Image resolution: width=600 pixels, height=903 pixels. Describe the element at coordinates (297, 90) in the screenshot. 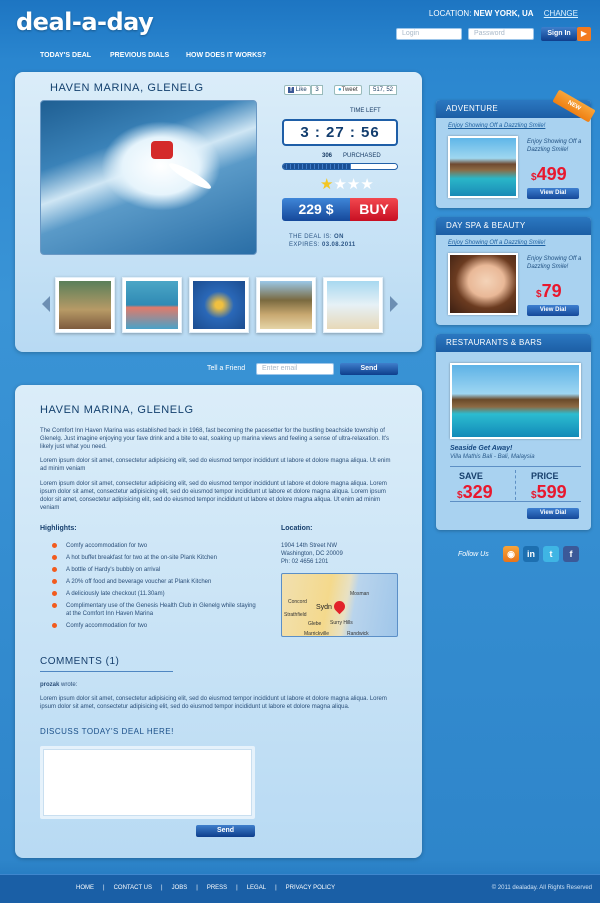

I see `facebook-like-button: f Like` at that location.